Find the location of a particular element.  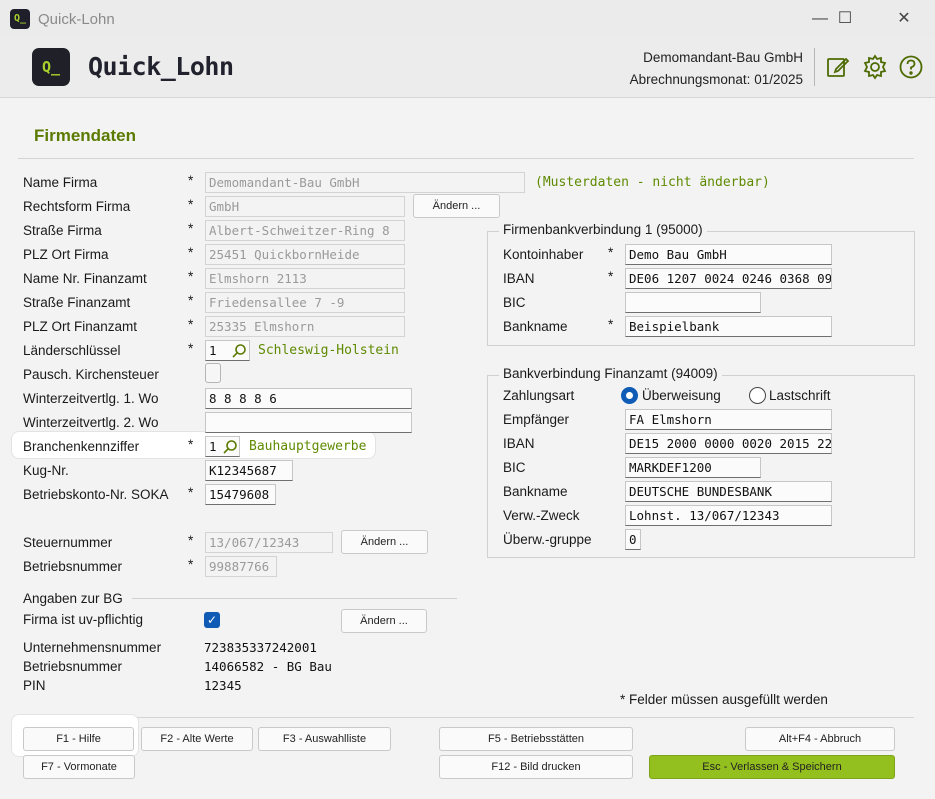

edit-icon is located at coordinates (838, 67).